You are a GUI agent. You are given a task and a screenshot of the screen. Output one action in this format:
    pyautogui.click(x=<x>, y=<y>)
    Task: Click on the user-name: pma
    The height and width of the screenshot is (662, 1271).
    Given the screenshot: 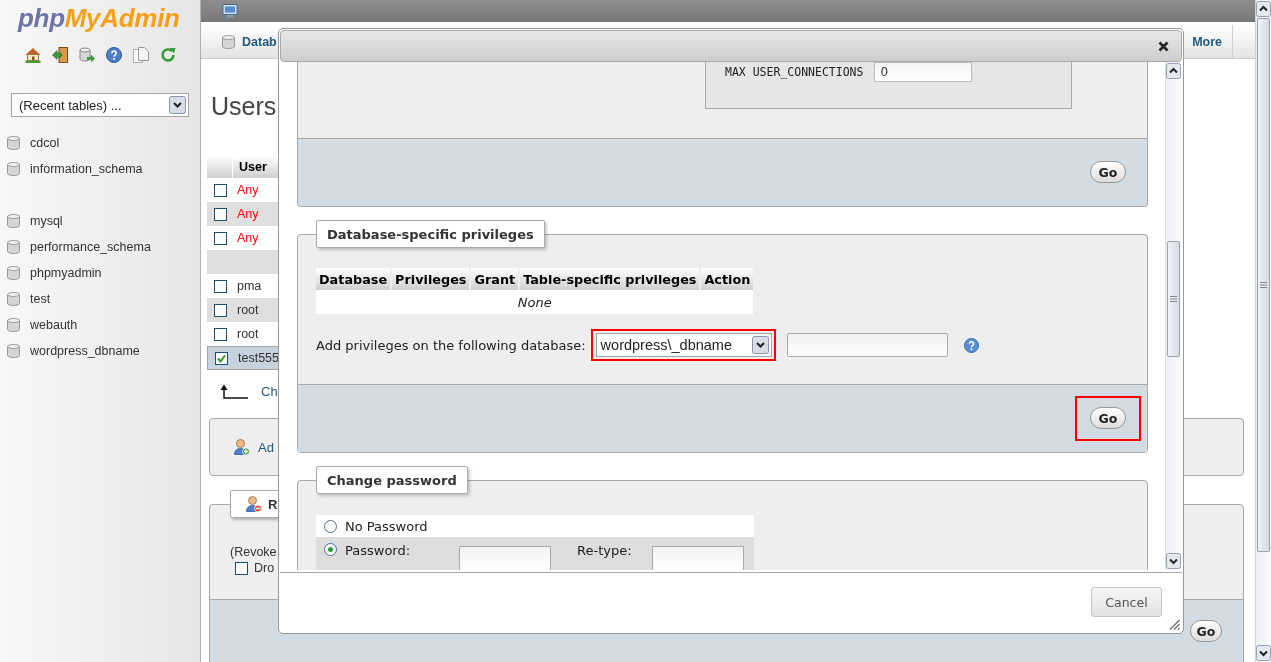 What is the action you would take?
    pyautogui.click(x=249, y=286)
    